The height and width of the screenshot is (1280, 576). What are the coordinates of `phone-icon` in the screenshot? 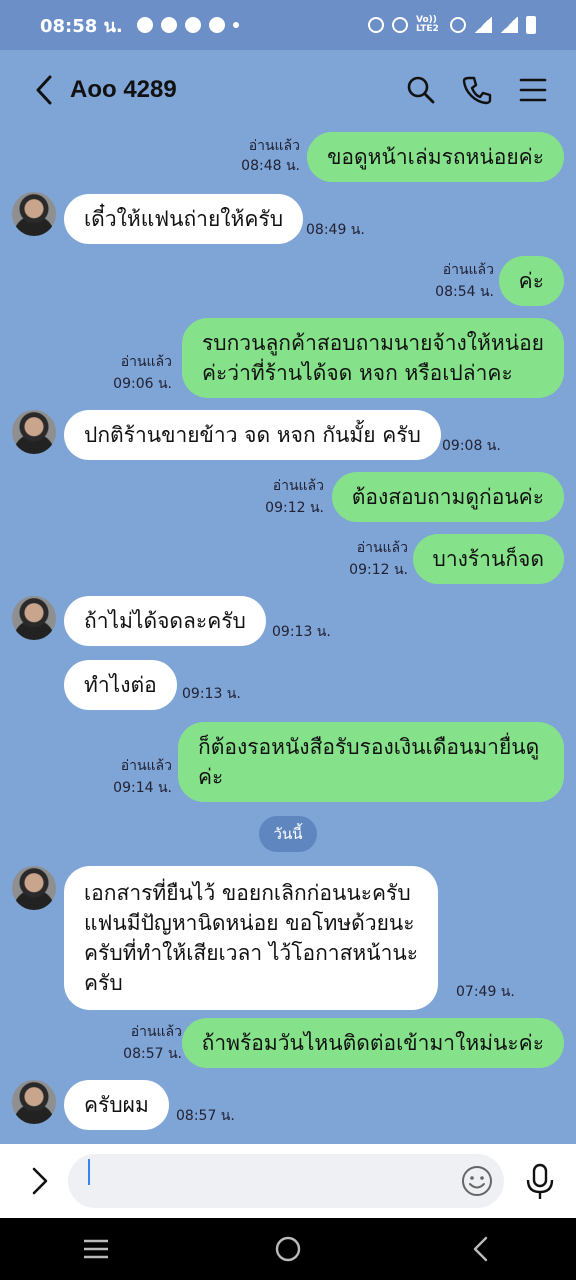 It's located at (477, 90).